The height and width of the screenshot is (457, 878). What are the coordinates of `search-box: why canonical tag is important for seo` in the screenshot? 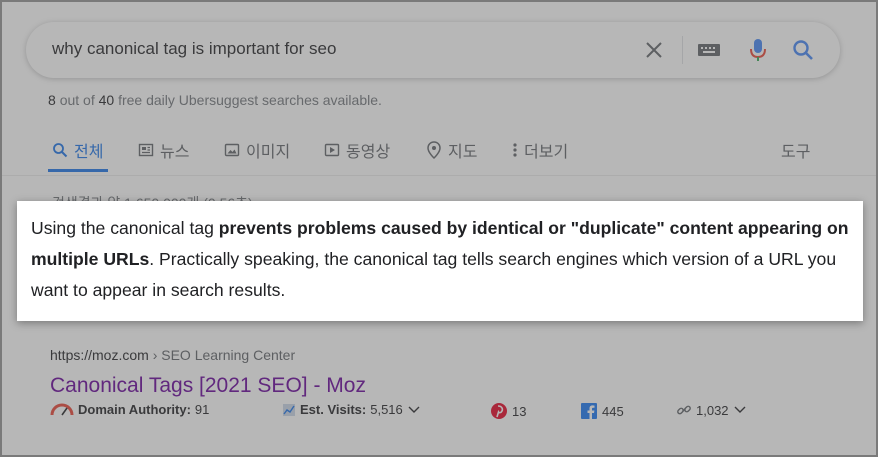 It's located at (433, 50).